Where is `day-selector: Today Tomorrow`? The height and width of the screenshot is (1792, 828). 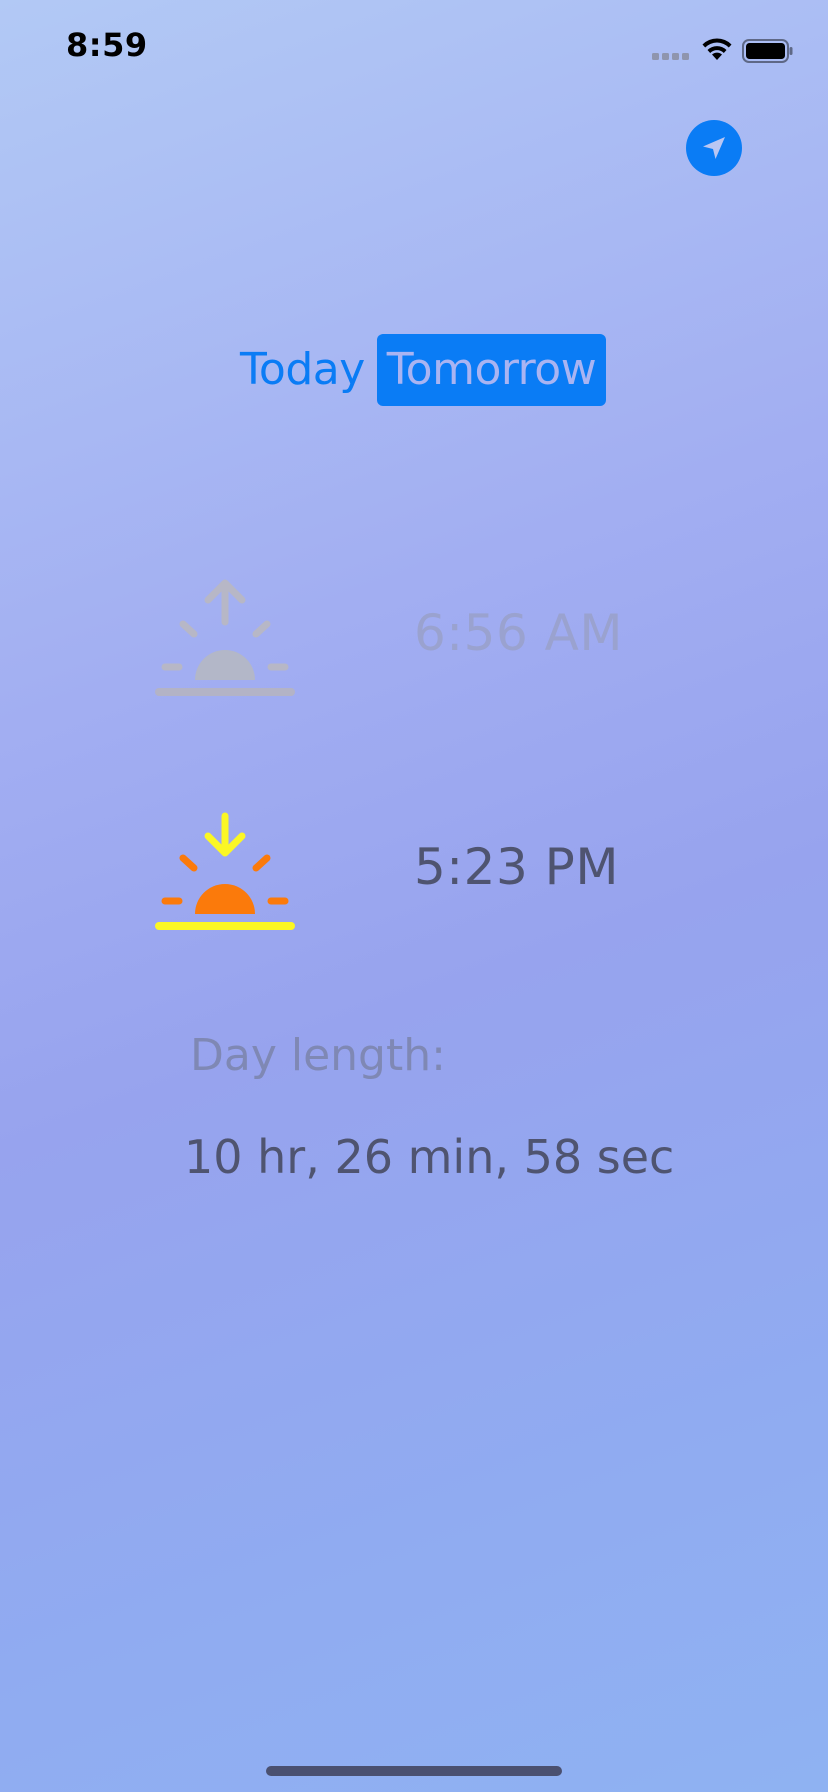 day-selector: Today Tomorrow is located at coordinates (419, 370).